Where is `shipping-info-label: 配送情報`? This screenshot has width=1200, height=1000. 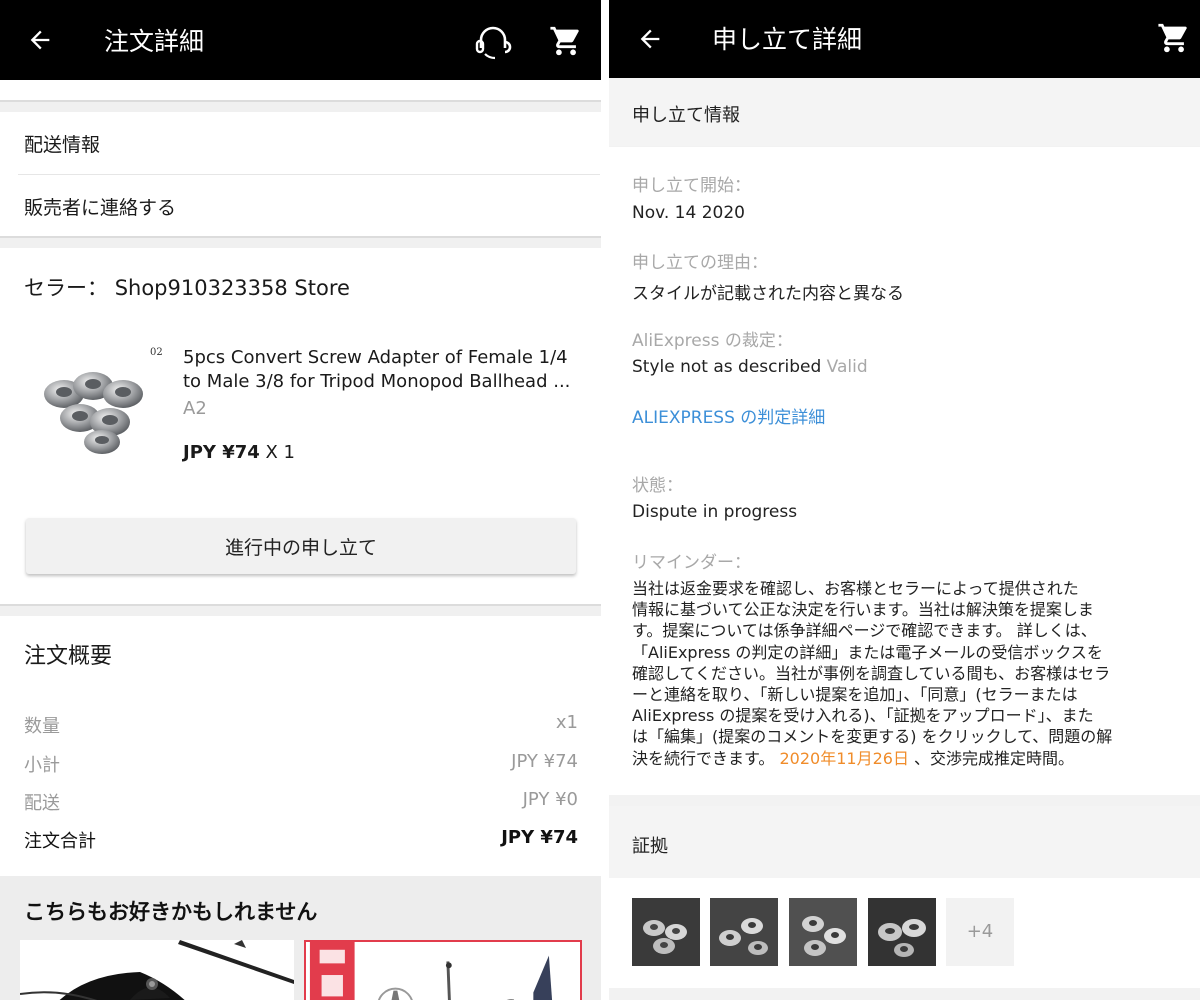 shipping-info-label: 配送情報 is located at coordinates (62, 145).